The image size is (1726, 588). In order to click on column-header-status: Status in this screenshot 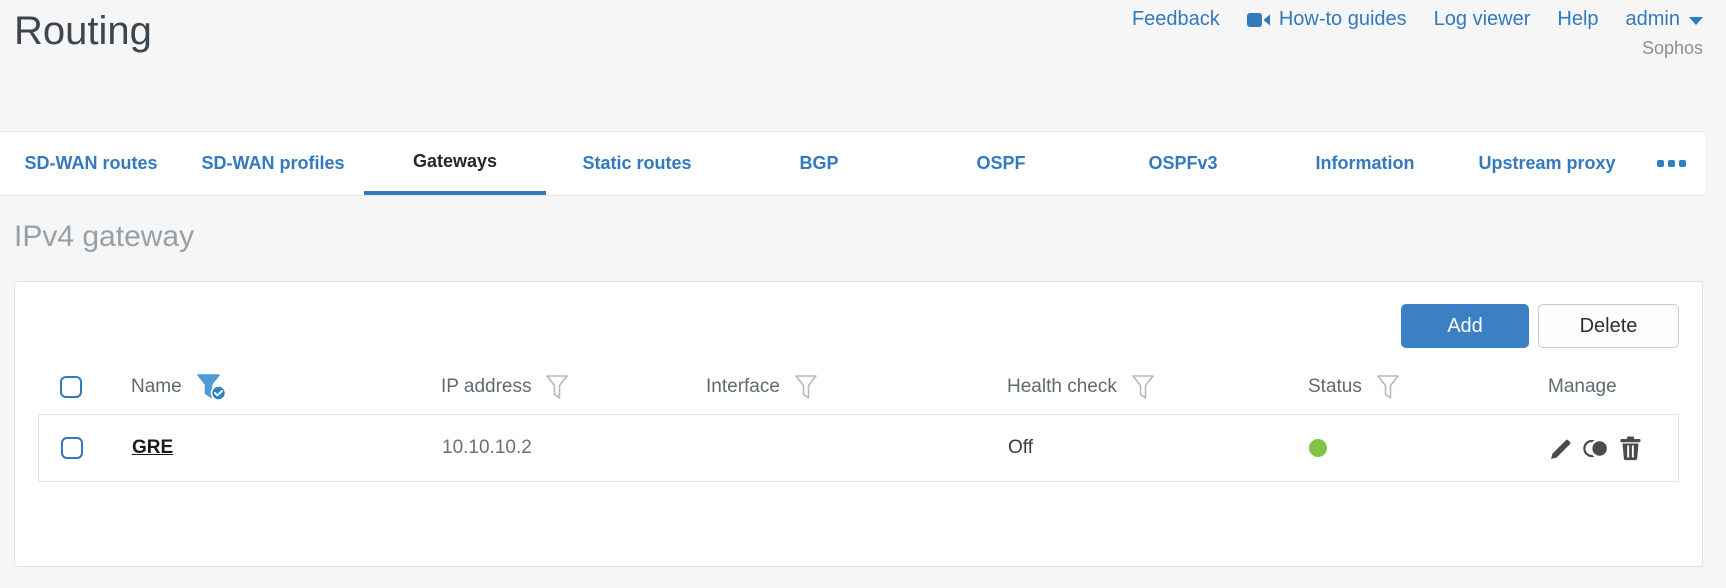, I will do `click(1428, 387)`.